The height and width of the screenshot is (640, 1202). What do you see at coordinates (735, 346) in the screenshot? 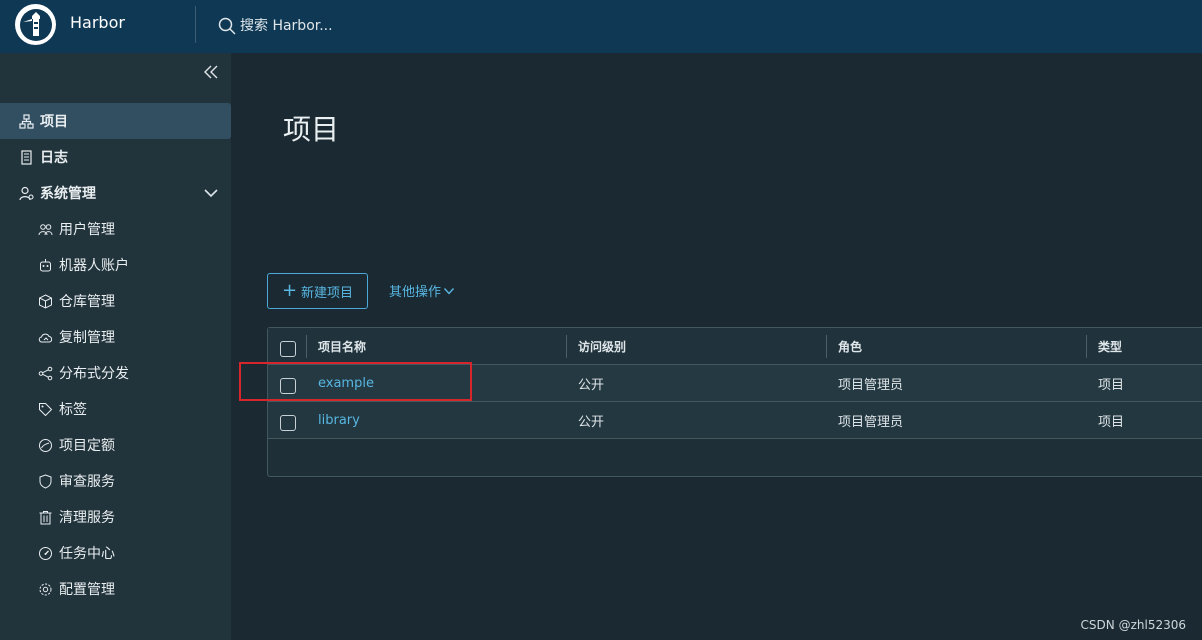
I see `table-header: 项目名称 访问级别 角色 类型` at bounding box center [735, 346].